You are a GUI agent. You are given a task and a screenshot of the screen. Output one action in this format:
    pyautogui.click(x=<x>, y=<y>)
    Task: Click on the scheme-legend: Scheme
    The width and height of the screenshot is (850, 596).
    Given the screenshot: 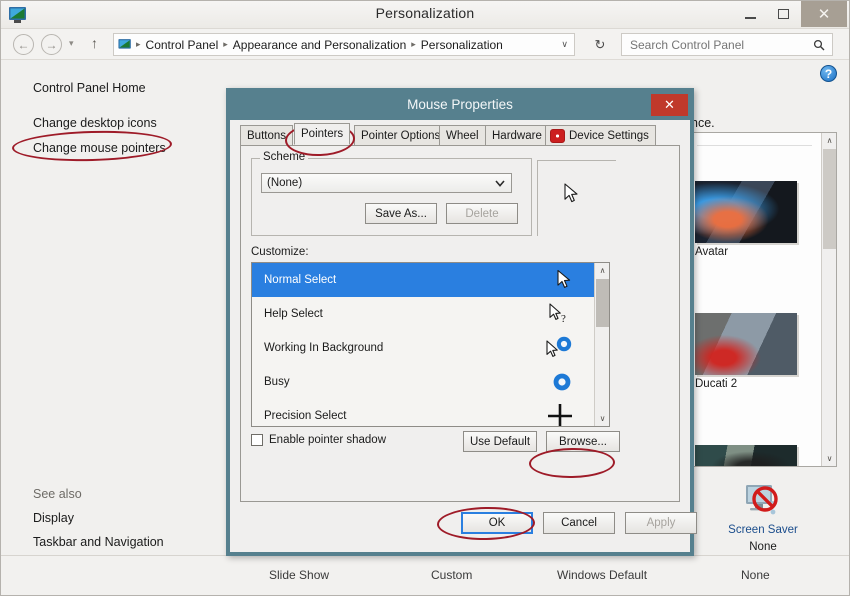 What is the action you would take?
    pyautogui.click(x=284, y=157)
    